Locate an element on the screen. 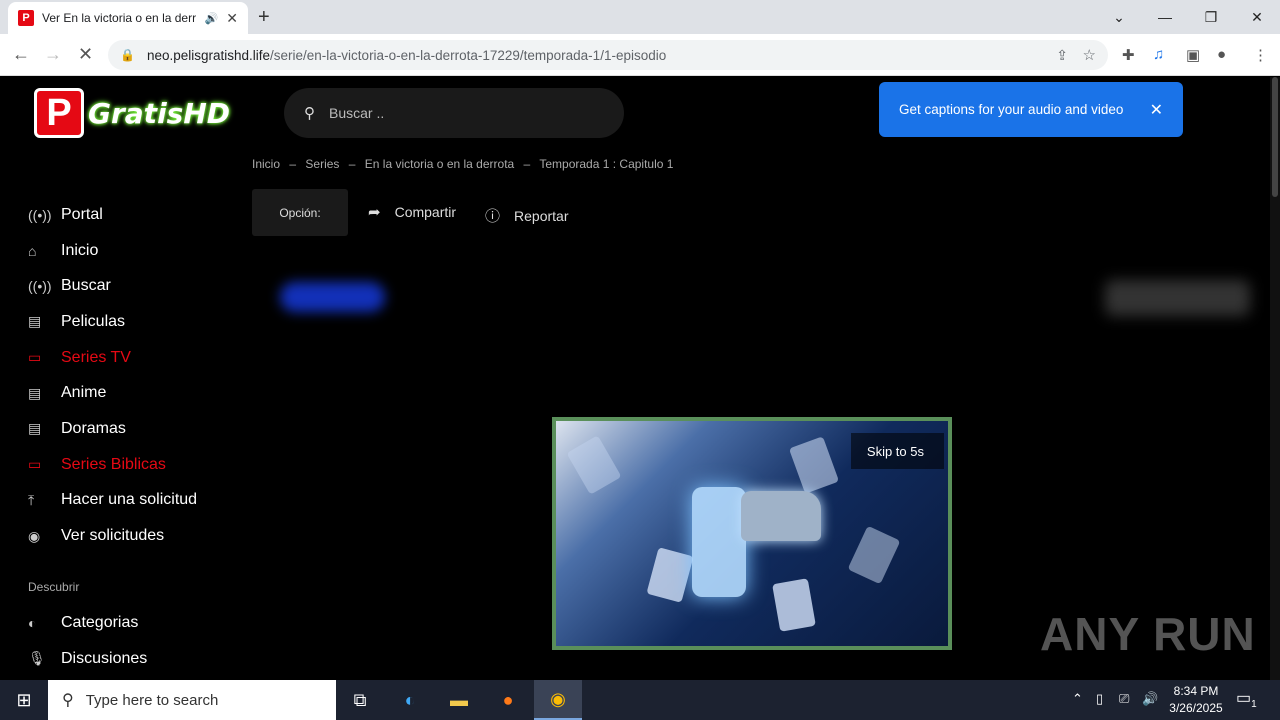 This screenshot has height=720, width=1280. popup-text: Get captions for your audio and video is located at coordinates (1011, 109).